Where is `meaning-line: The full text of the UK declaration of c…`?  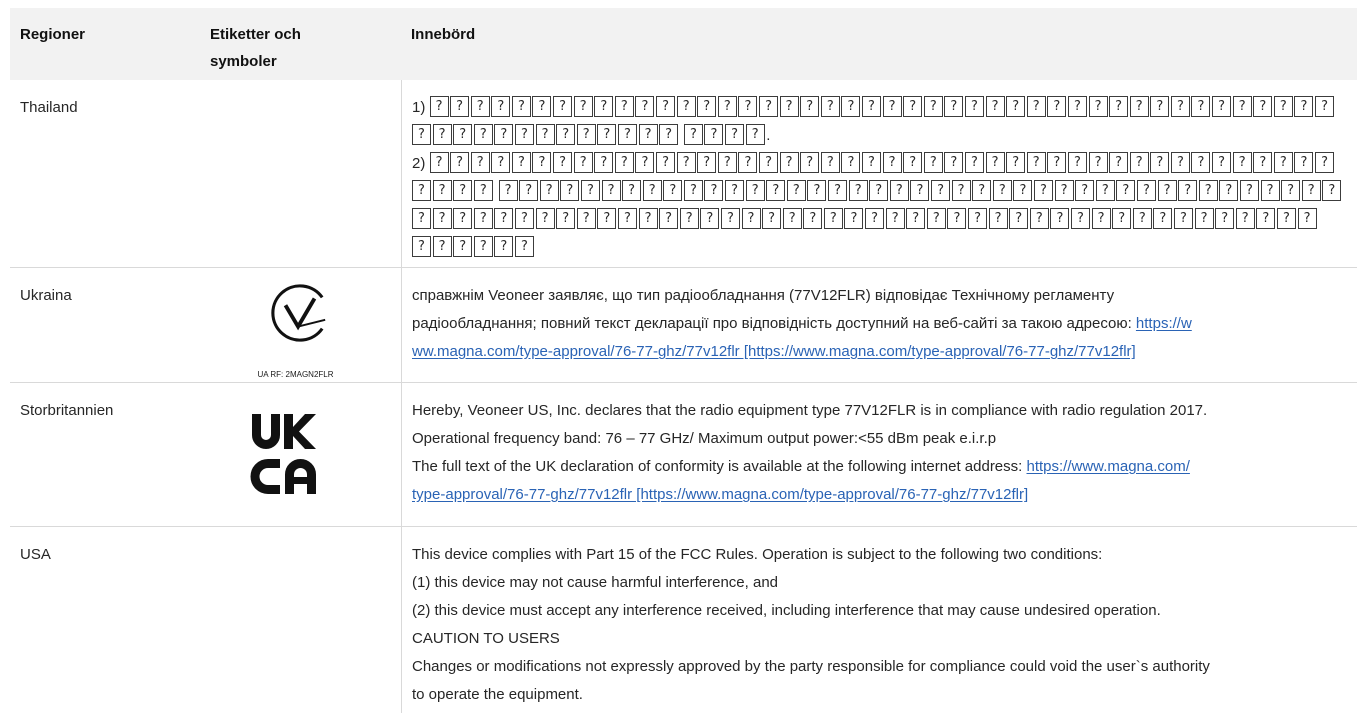 meaning-line: The full text of the UK declaration of c… is located at coordinates (884, 467).